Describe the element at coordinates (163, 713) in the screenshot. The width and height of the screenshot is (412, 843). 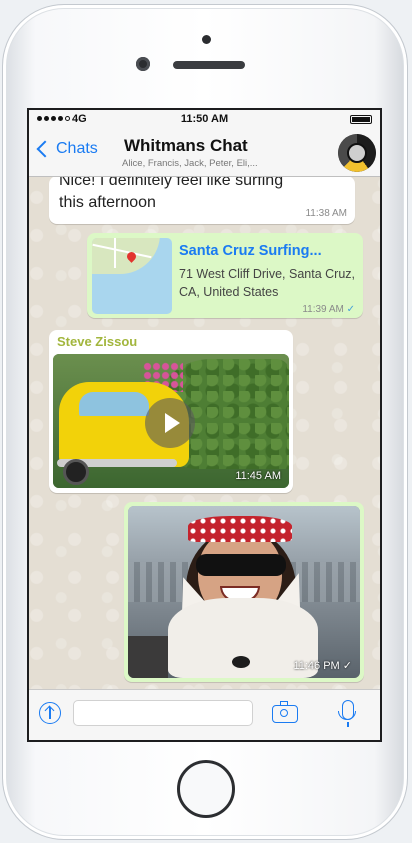
I see `message-input` at that location.